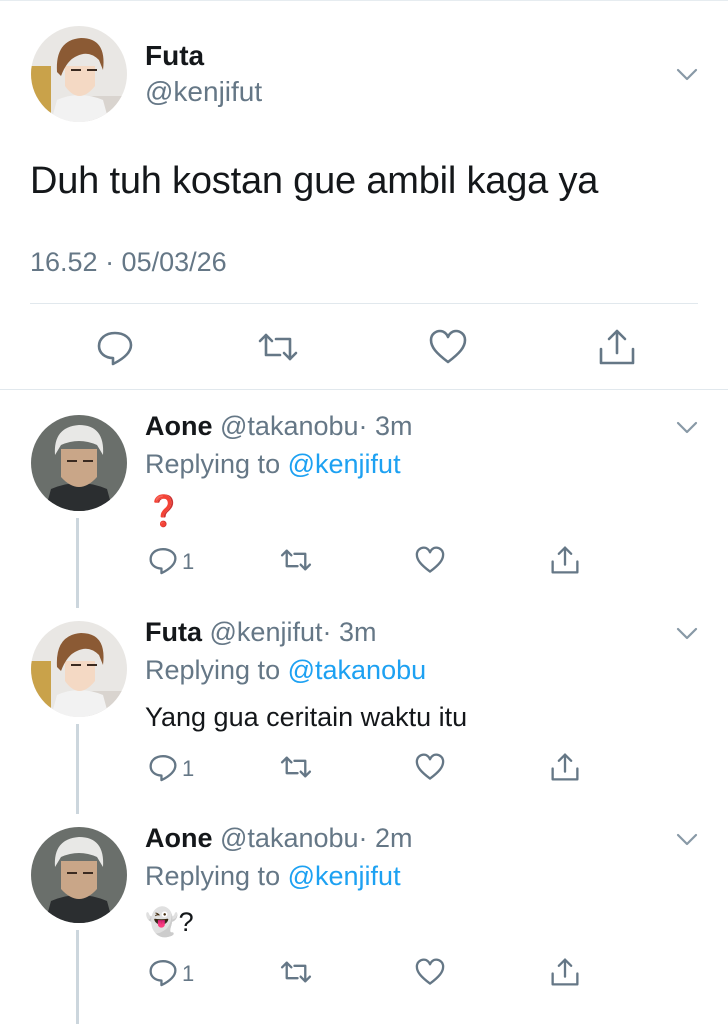  I want to click on tweet-timestamp: 16.52 · 05/03/26, so click(128, 262).